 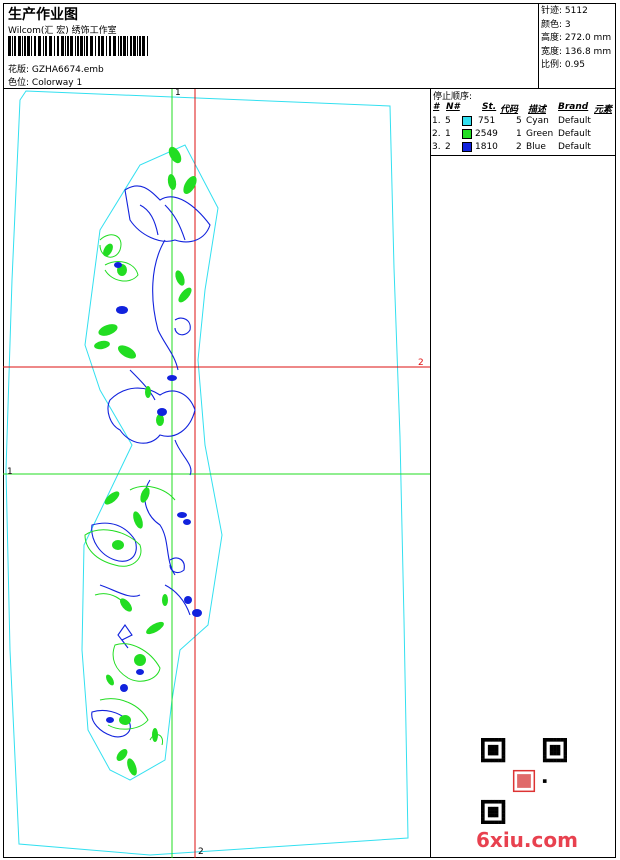 What do you see at coordinates (527, 840) in the screenshot?
I see `watermark-logo: 6xiu.com` at bounding box center [527, 840].